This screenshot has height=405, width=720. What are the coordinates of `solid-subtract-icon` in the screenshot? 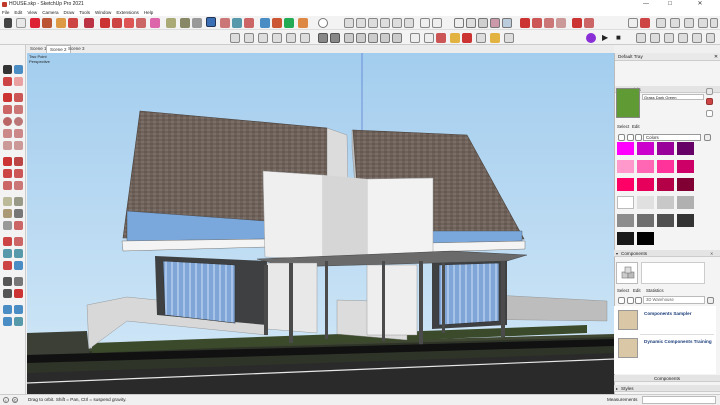 It's located at (537, 23).